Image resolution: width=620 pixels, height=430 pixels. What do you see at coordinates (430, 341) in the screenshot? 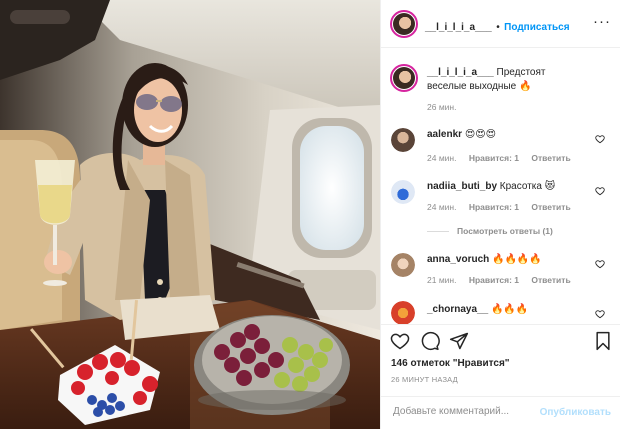
I see `comment-bubble-icon` at bounding box center [430, 341].